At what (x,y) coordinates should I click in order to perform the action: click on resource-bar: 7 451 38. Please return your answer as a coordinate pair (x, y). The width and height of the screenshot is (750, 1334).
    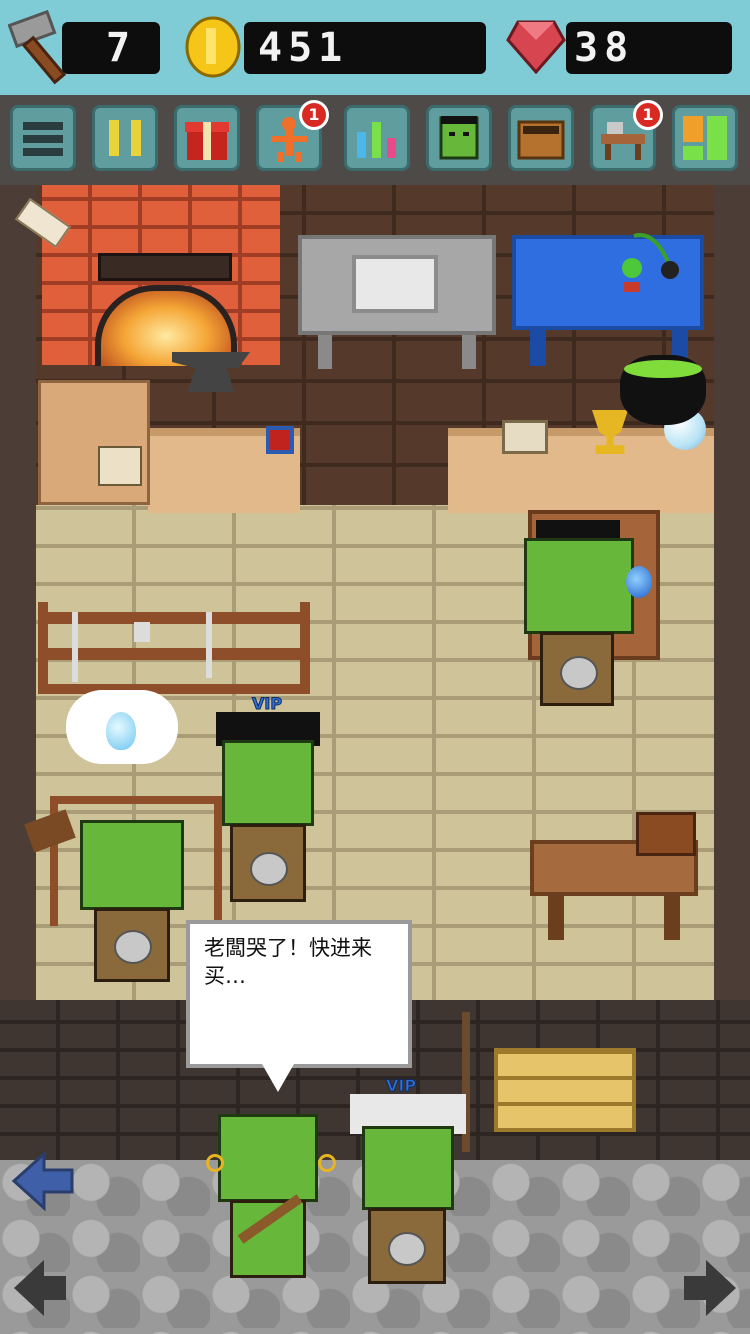
    Looking at the image, I should click on (375, 47).